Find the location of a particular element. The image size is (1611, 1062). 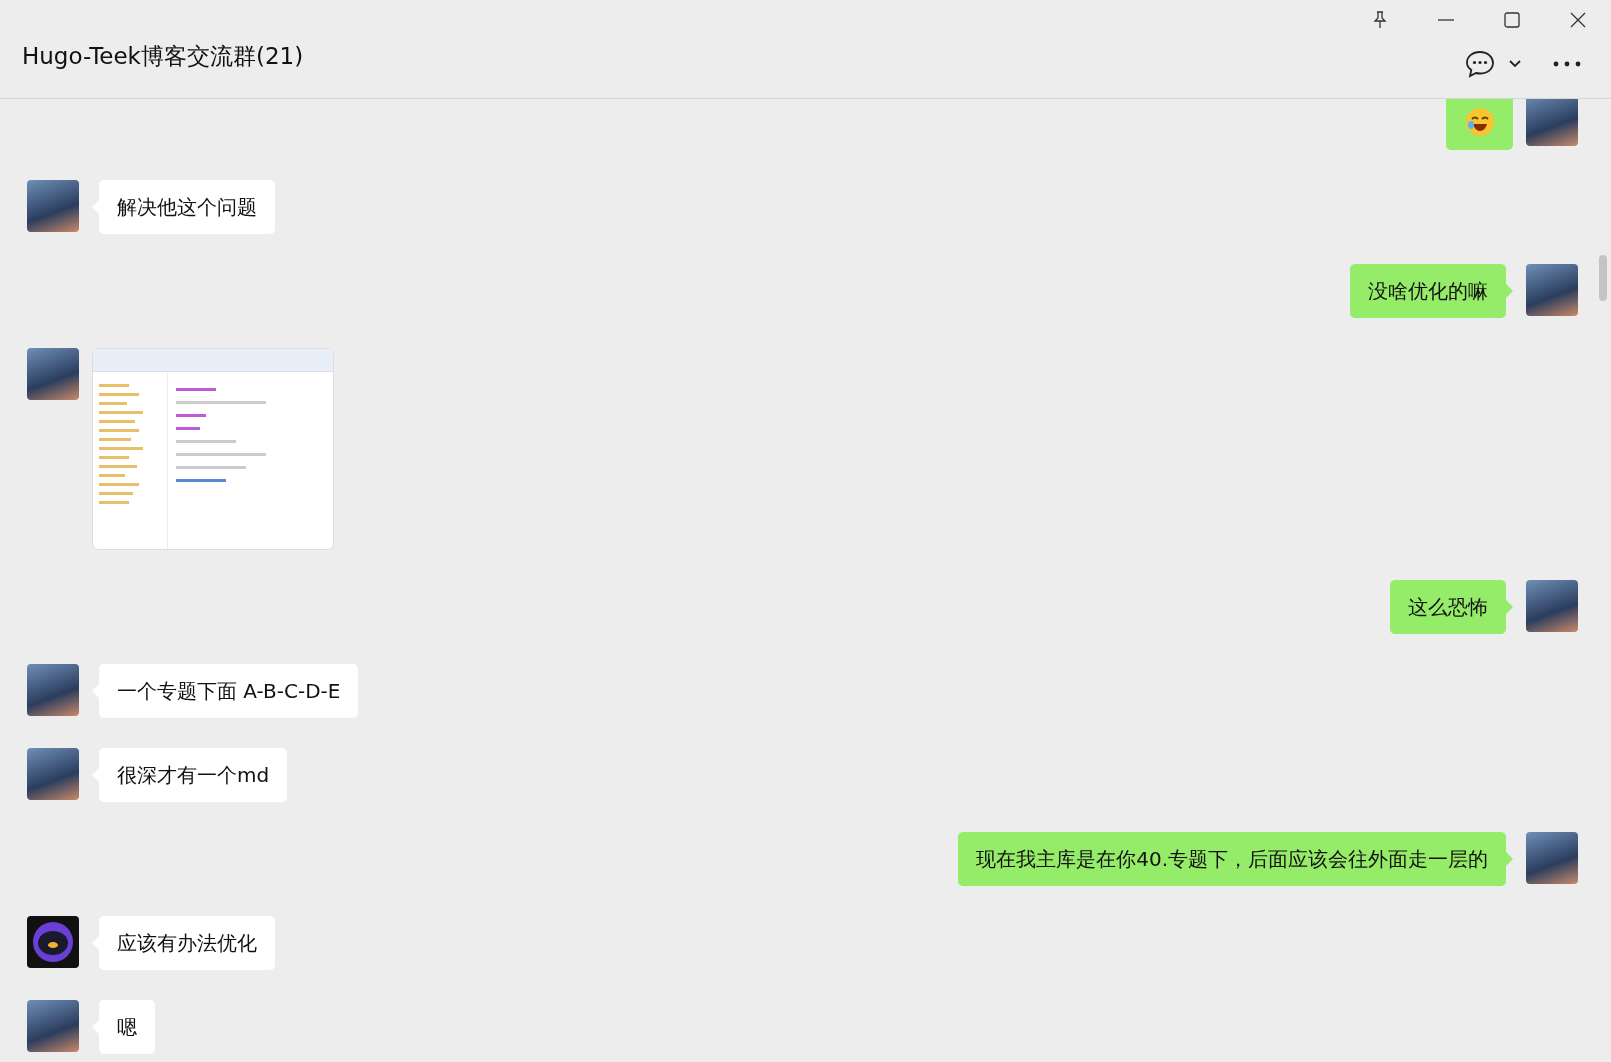

scrollbar-thumb is located at coordinates (1603, 278).